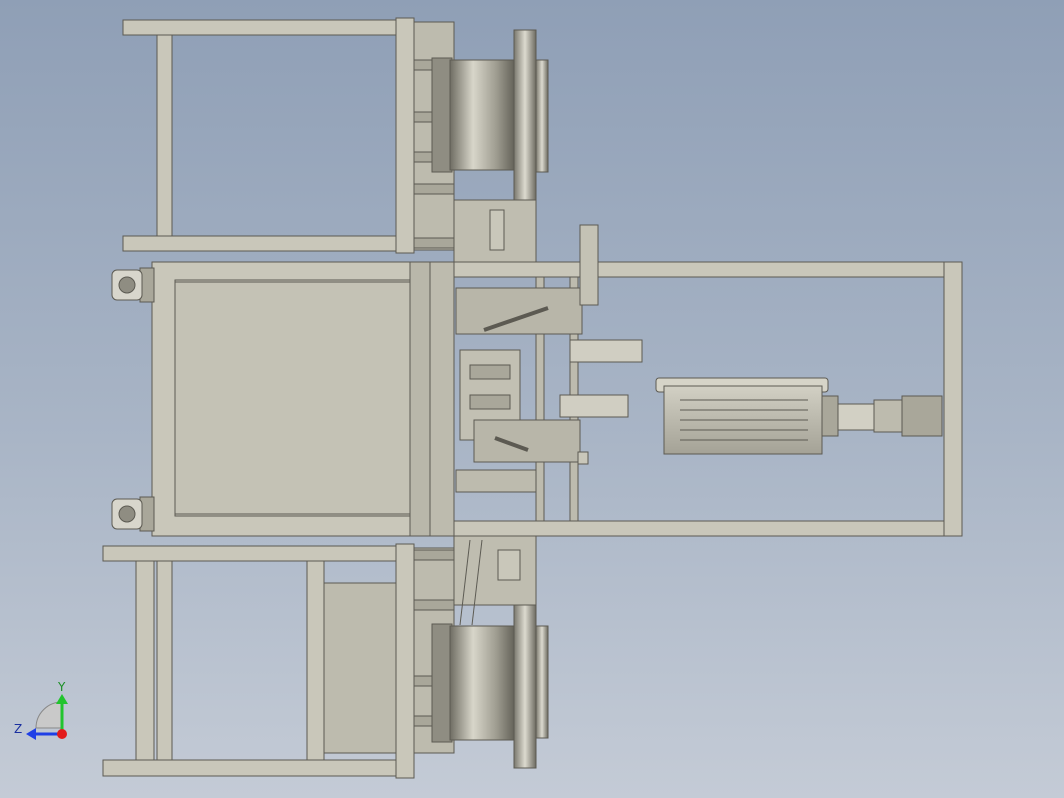  What do you see at coordinates (288, 135) in the screenshot?
I see `upper-left-frame` at bounding box center [288, 135].